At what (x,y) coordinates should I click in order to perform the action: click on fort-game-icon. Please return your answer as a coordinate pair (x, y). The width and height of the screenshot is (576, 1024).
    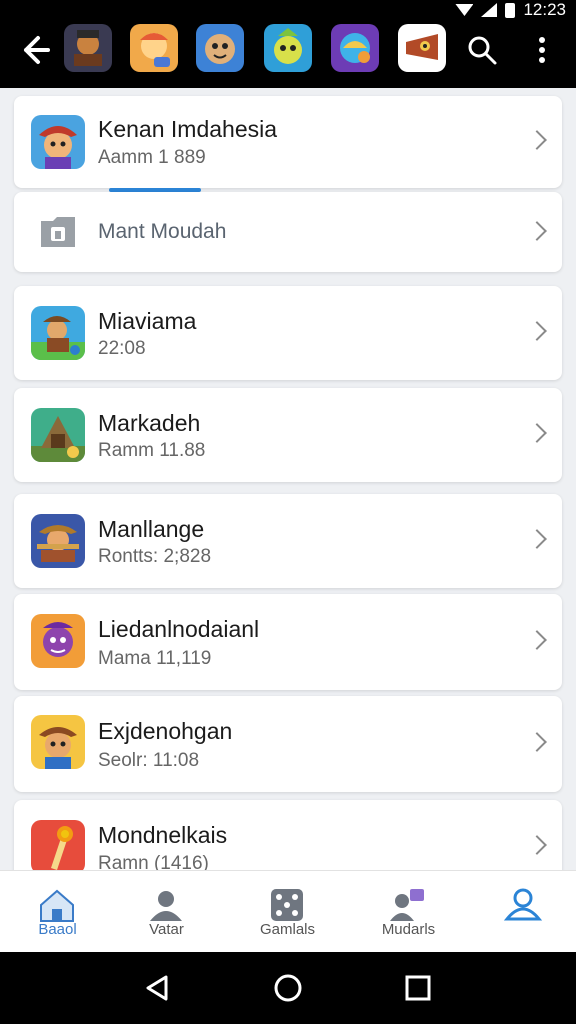
    Looking at the image, I should click on (58, 435).